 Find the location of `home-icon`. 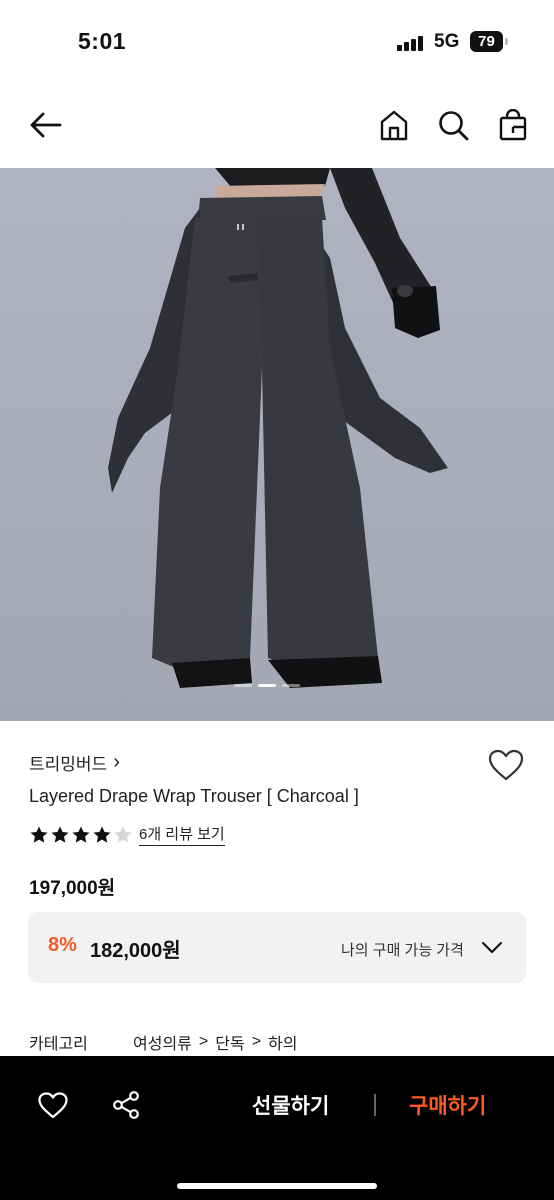

home-icon is located at coordinates (394, 125).